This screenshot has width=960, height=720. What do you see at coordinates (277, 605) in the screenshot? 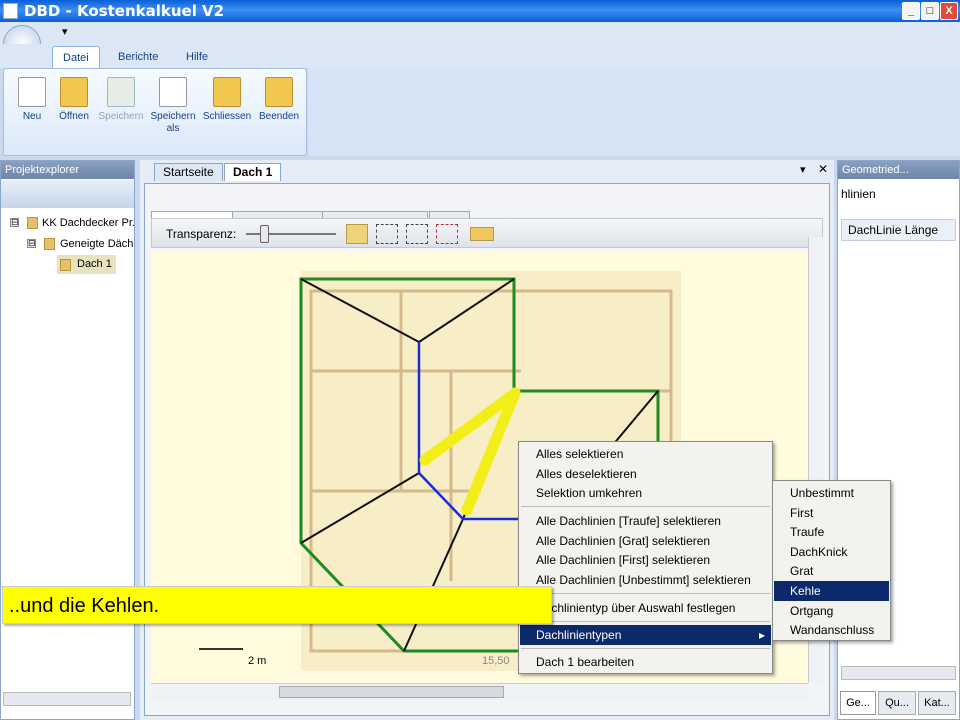
I see `tutorial-caption: ..und die Kehlen.` at bounding box center [277, 605].